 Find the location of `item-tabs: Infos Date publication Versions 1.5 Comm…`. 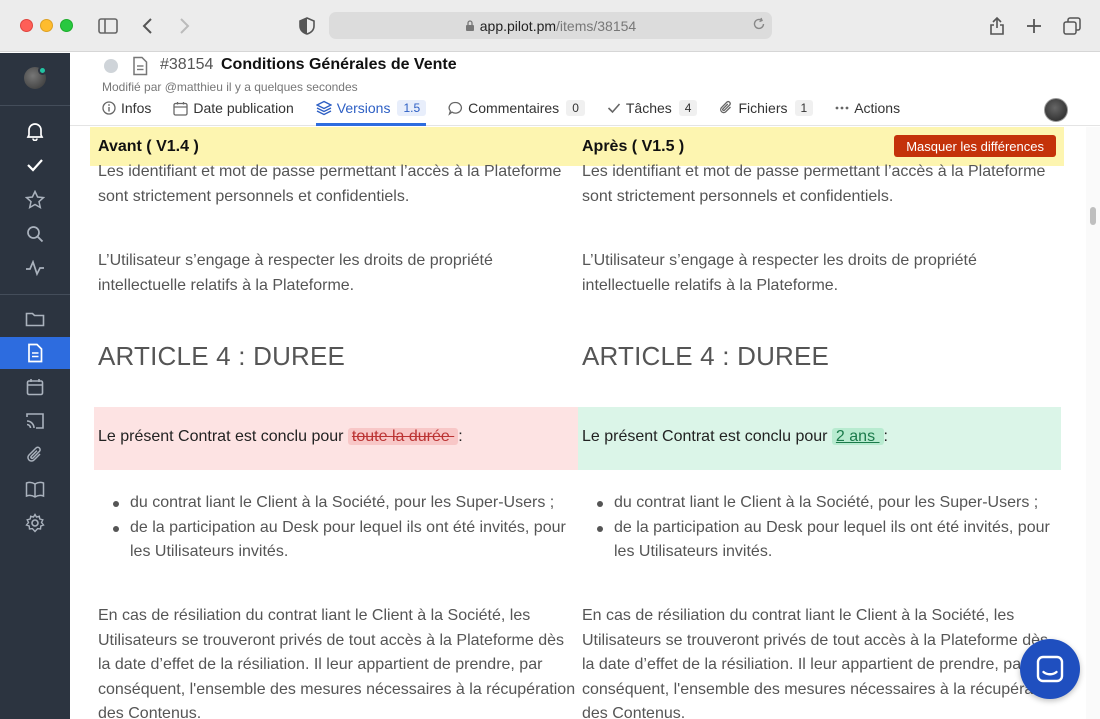

item-tabs: Infos Date publication Versions 1.5 Comm… is located at coordinates (512, 112).